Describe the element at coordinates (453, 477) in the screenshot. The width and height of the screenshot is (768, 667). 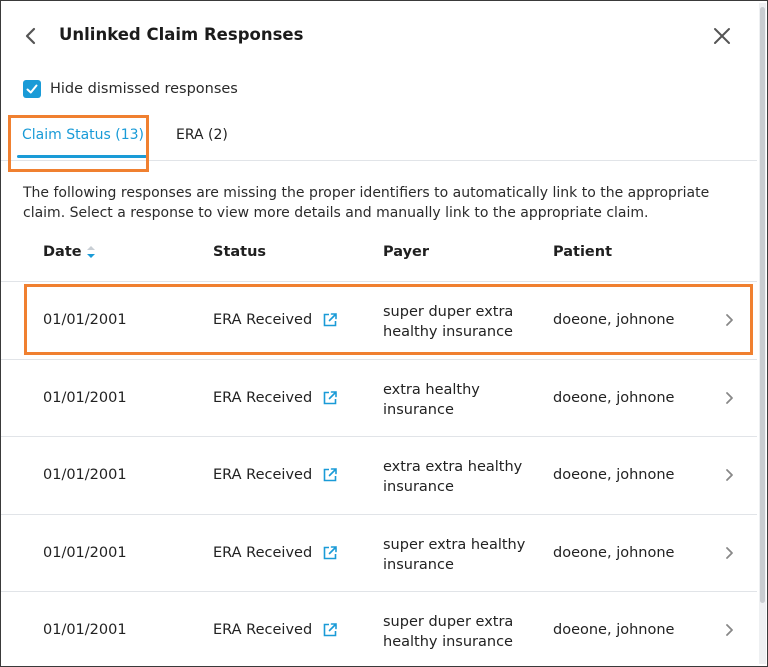
I see `row-payer: extra extra healthy insurance` at that location.